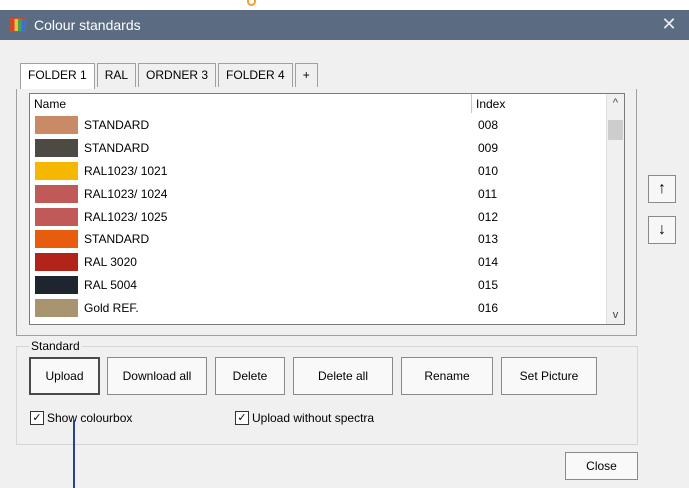  I want to click on title-bar: Colour standards ✕, so click(344, 25).